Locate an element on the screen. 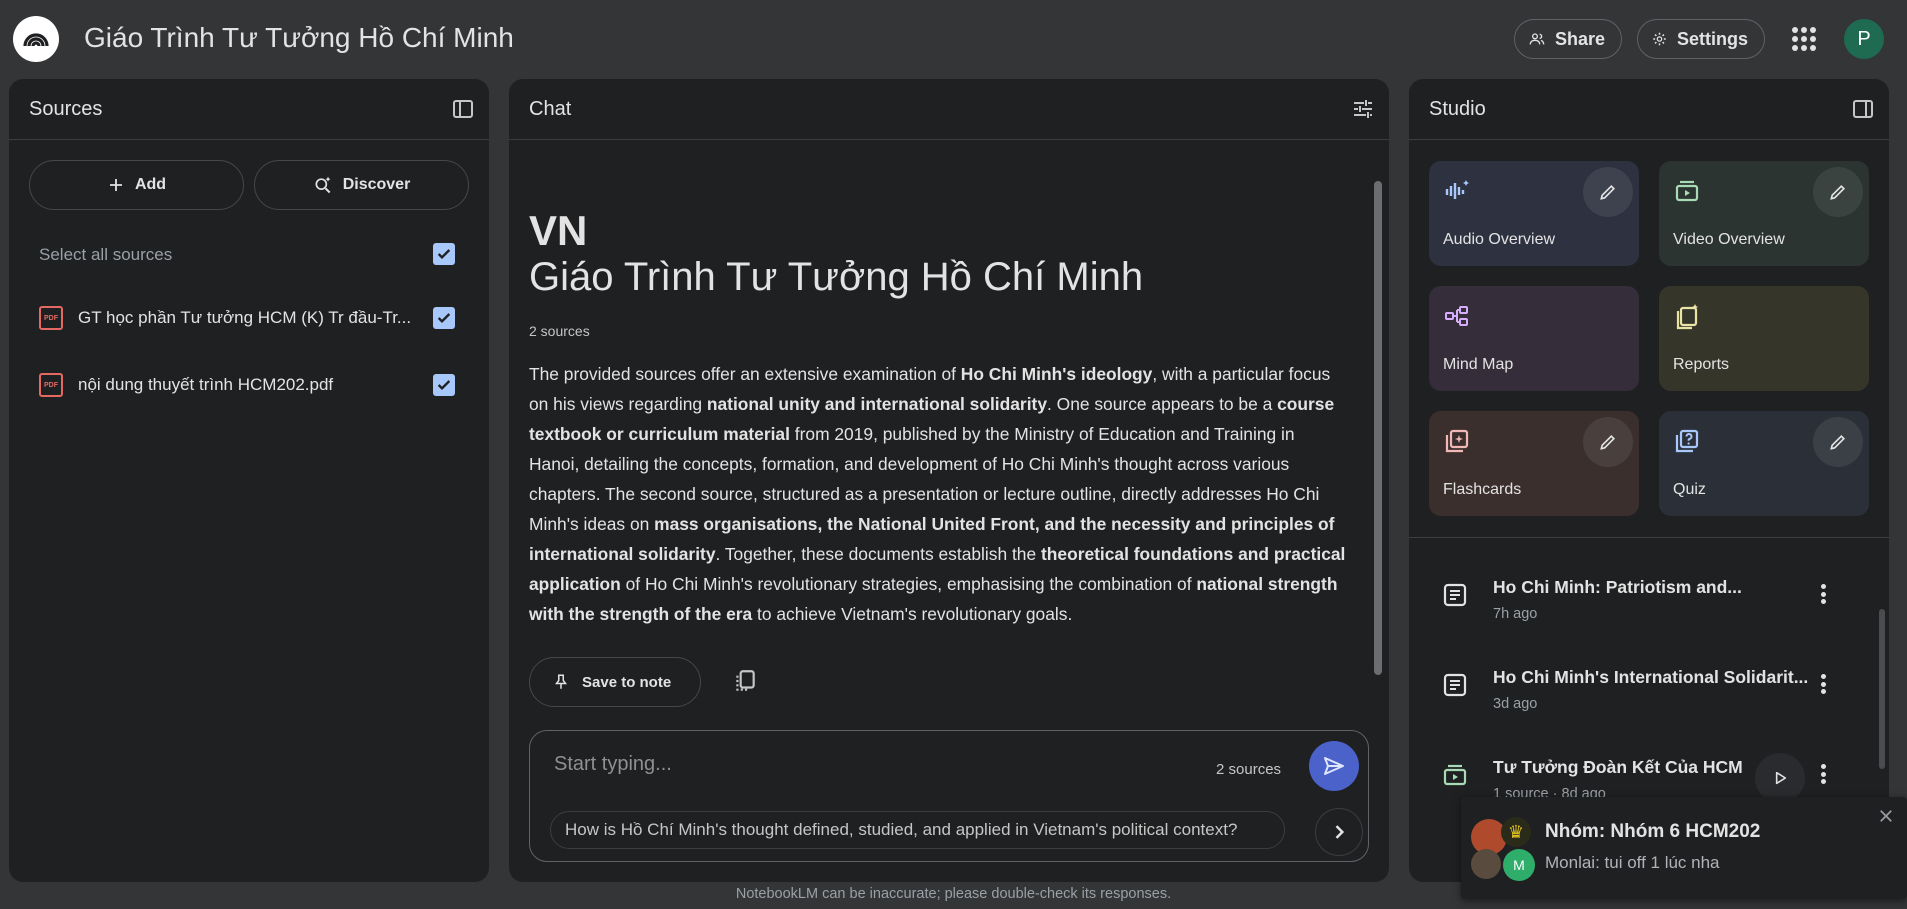  discover-sources-button: Discover is located at coordinates (361, 185).